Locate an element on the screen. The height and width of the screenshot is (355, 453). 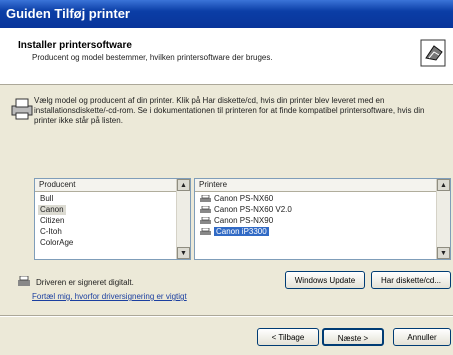
list-item: Canon iP3300 is located at coordinates (234, 232).